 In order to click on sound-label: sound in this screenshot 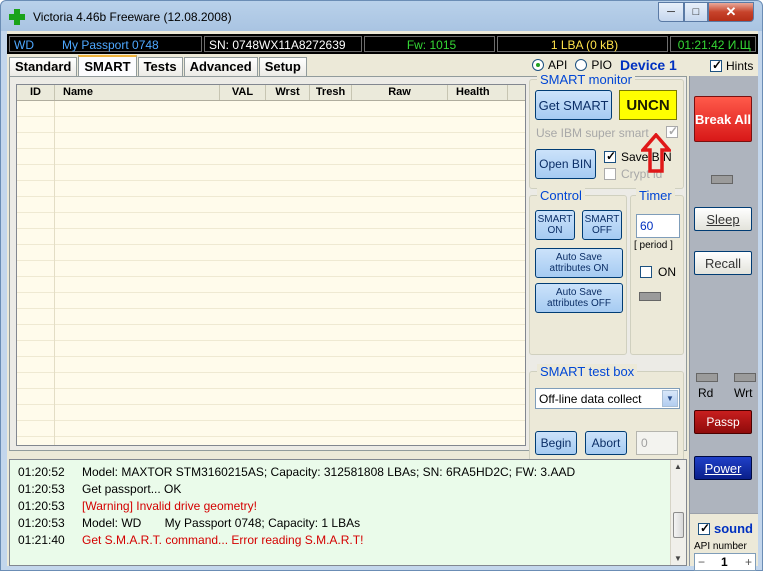, I will do `click(733, 528)`.